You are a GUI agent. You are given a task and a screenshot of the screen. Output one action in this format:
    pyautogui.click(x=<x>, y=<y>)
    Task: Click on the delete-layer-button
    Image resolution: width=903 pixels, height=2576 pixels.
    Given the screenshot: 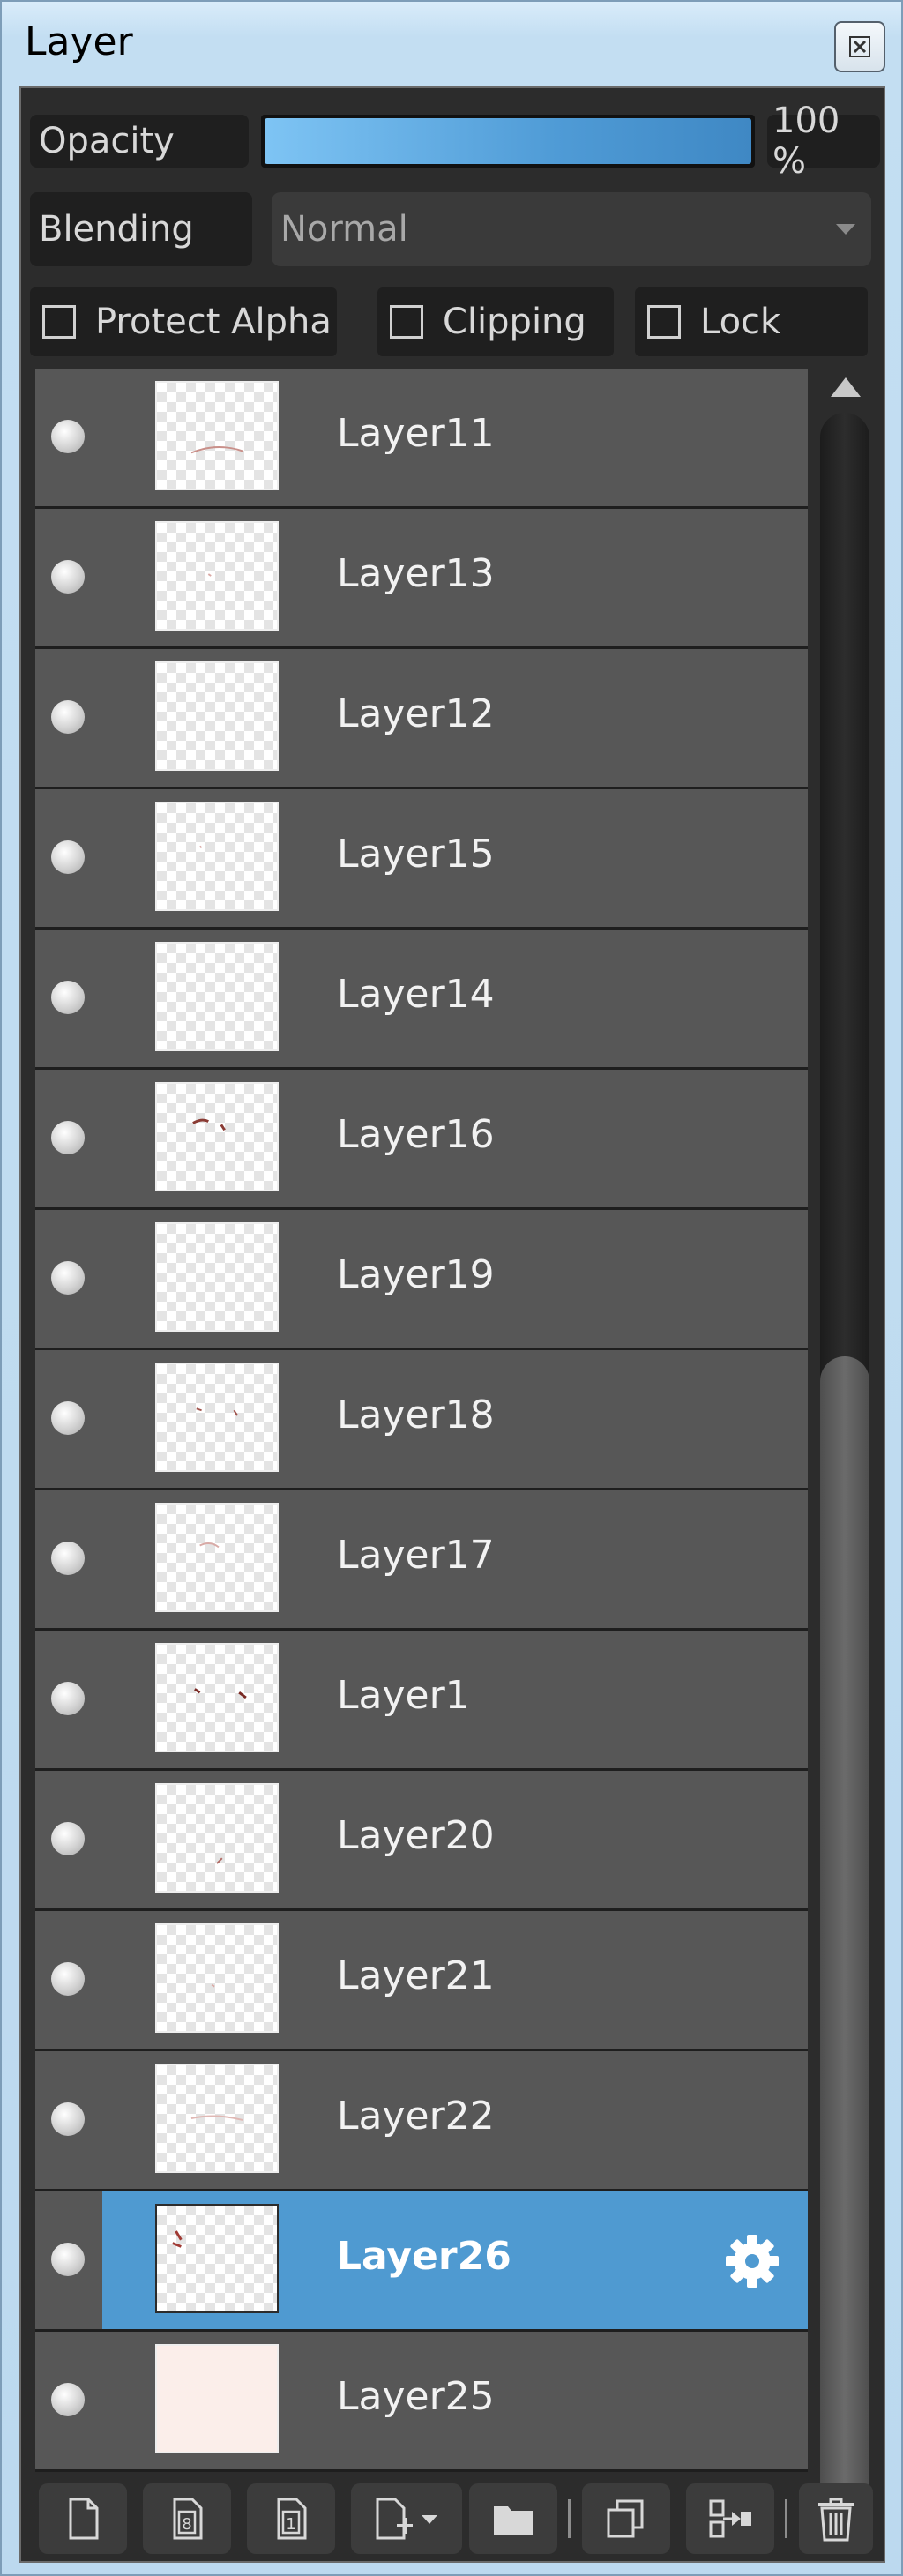 What is the action you would take?
    pyautogui.click(x=836, y=2518)
    